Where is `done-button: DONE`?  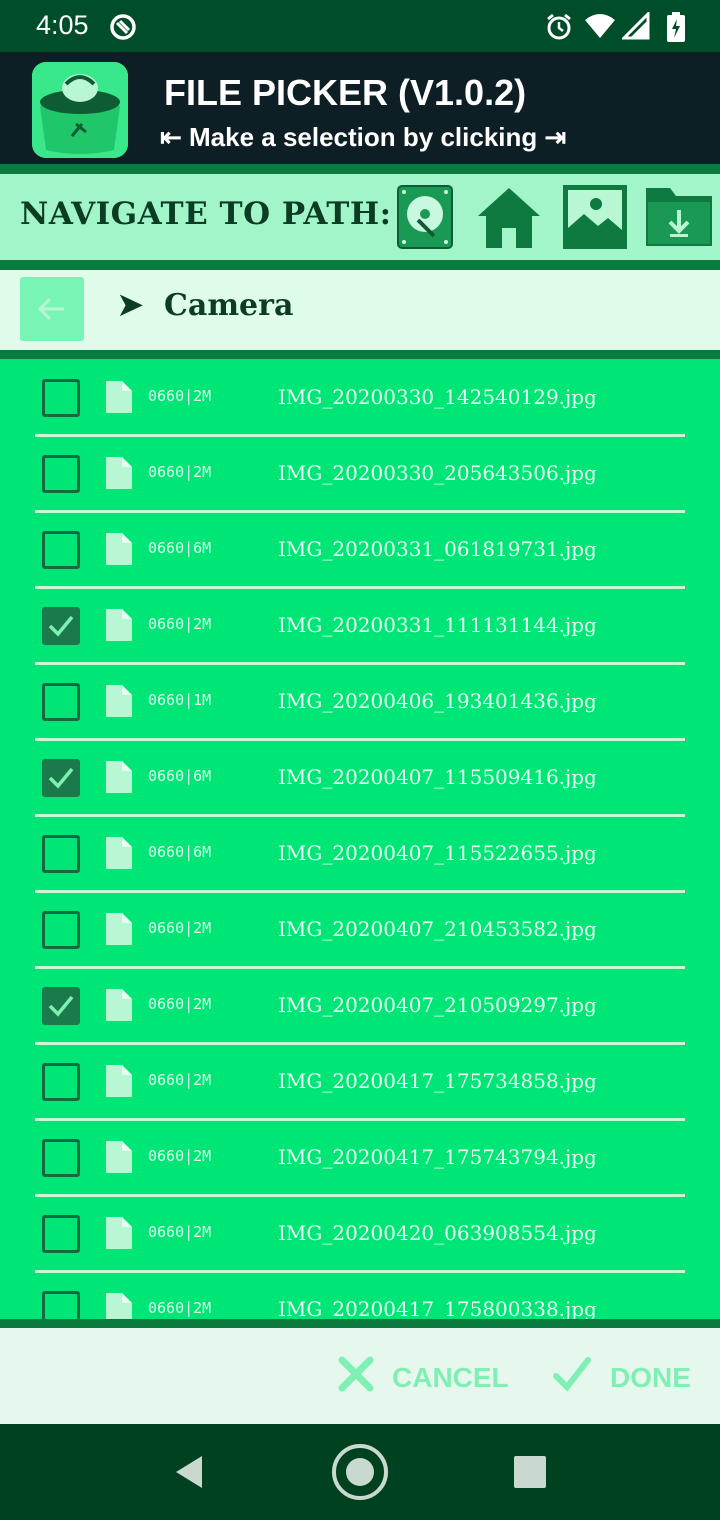 done-button: DONE is located at coordinates (622, 1377).